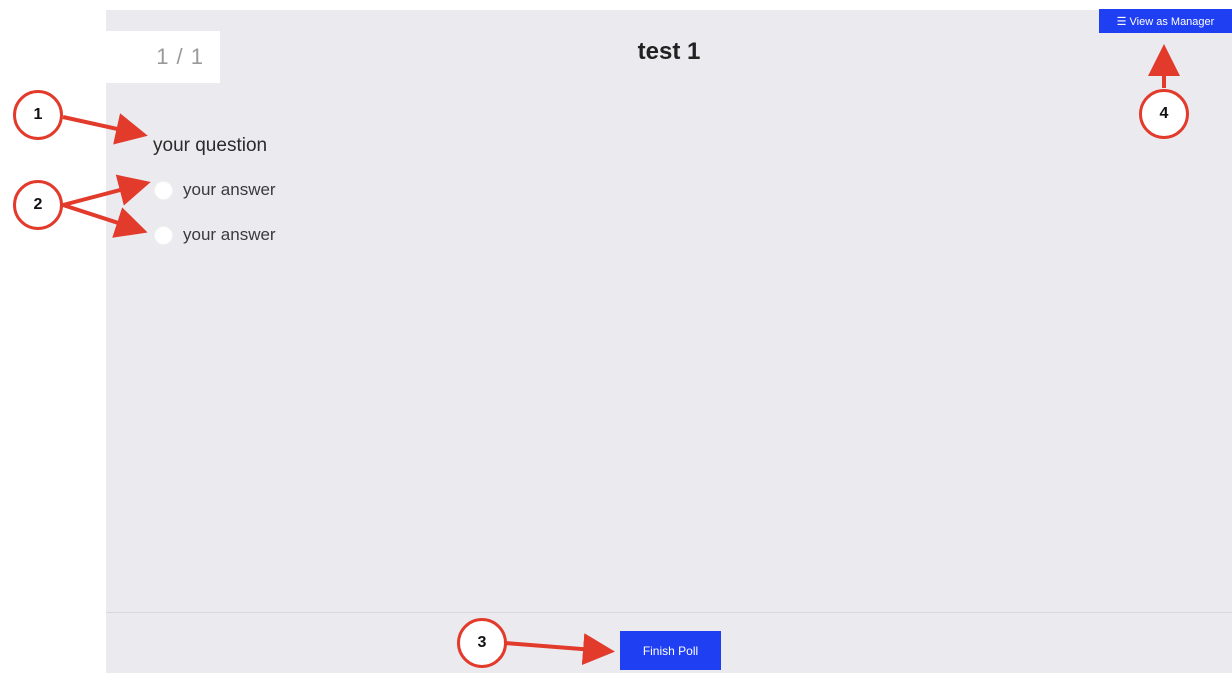 The height and width of the screenshot is (673, 1232). What do you see at coordinates (210, 145) in the screenshot?
I see `poll-question: your question` at bounding box center [210, 145].